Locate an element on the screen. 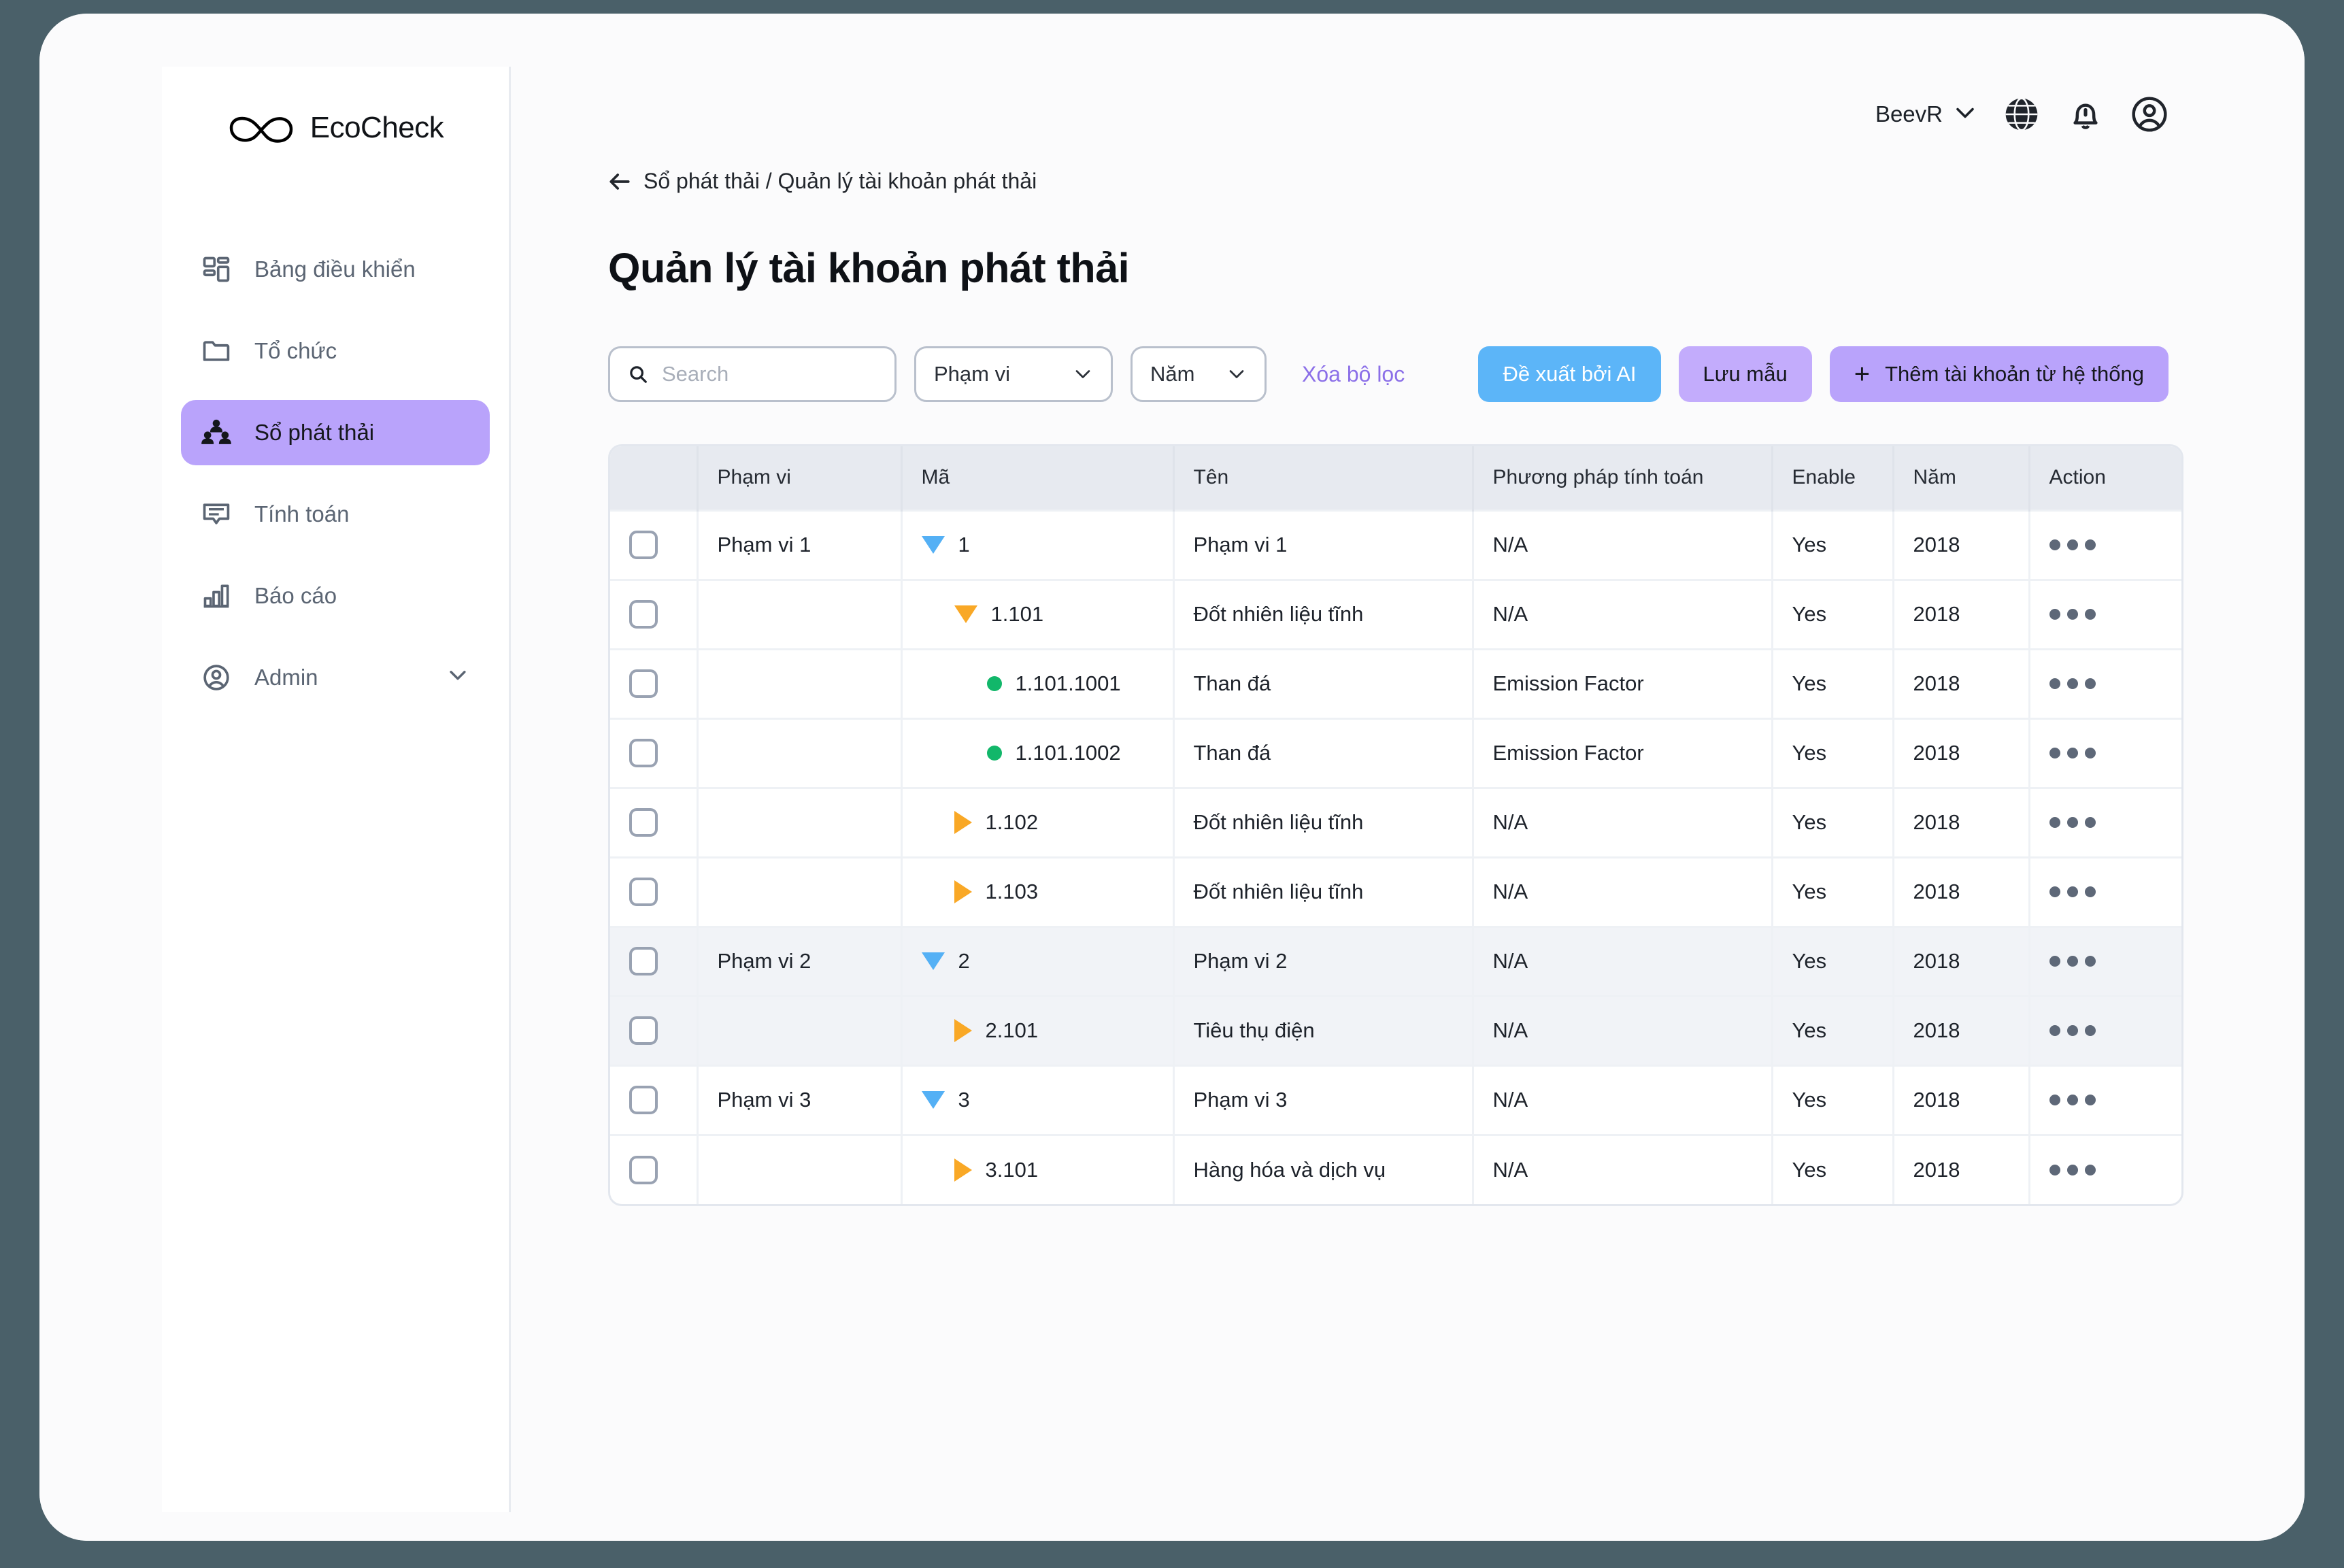 This screenshot has width=2344, height=1568. ai-suggest-button: Đề xuất bởi AI is located at coordinates (1570, 374).